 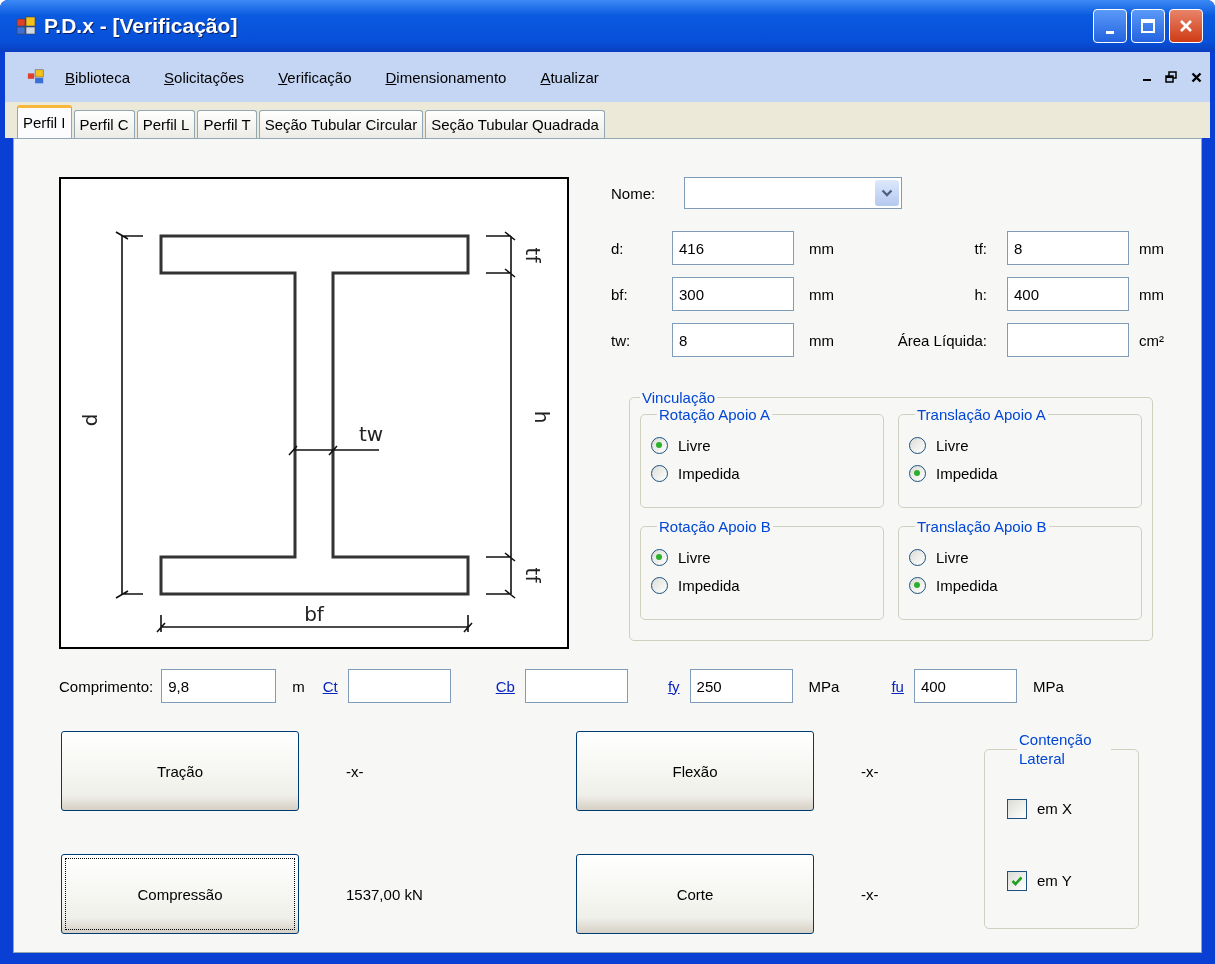 I want to click on tab: Perfil I, so click(x=44, y=121).